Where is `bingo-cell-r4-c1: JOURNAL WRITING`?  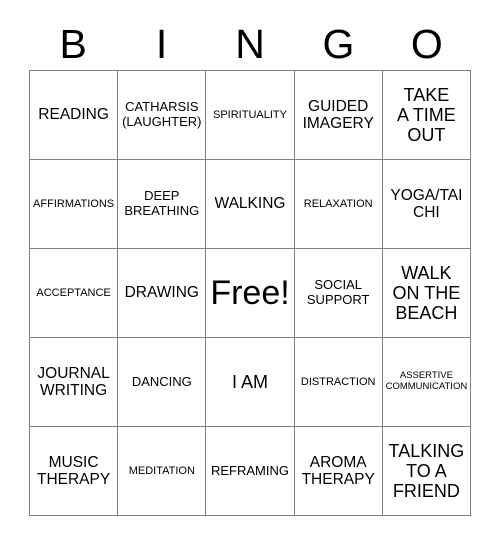 bingo-cell-r4-c1: JOURNAL WRITING is located at coordinates (74, 382).